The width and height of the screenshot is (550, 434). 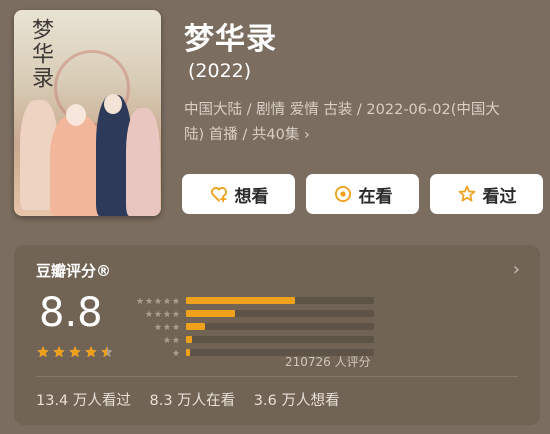 What do you see at coordinates (74, 271) in the screenshot?
I see `rating-card-title: 豆瓣评分®` at bounding box center [74, 271].